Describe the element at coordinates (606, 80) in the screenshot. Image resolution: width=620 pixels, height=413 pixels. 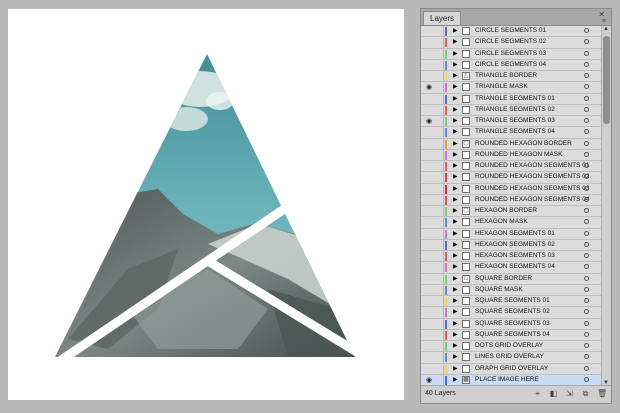
I see `scroll-thumb` at that location.